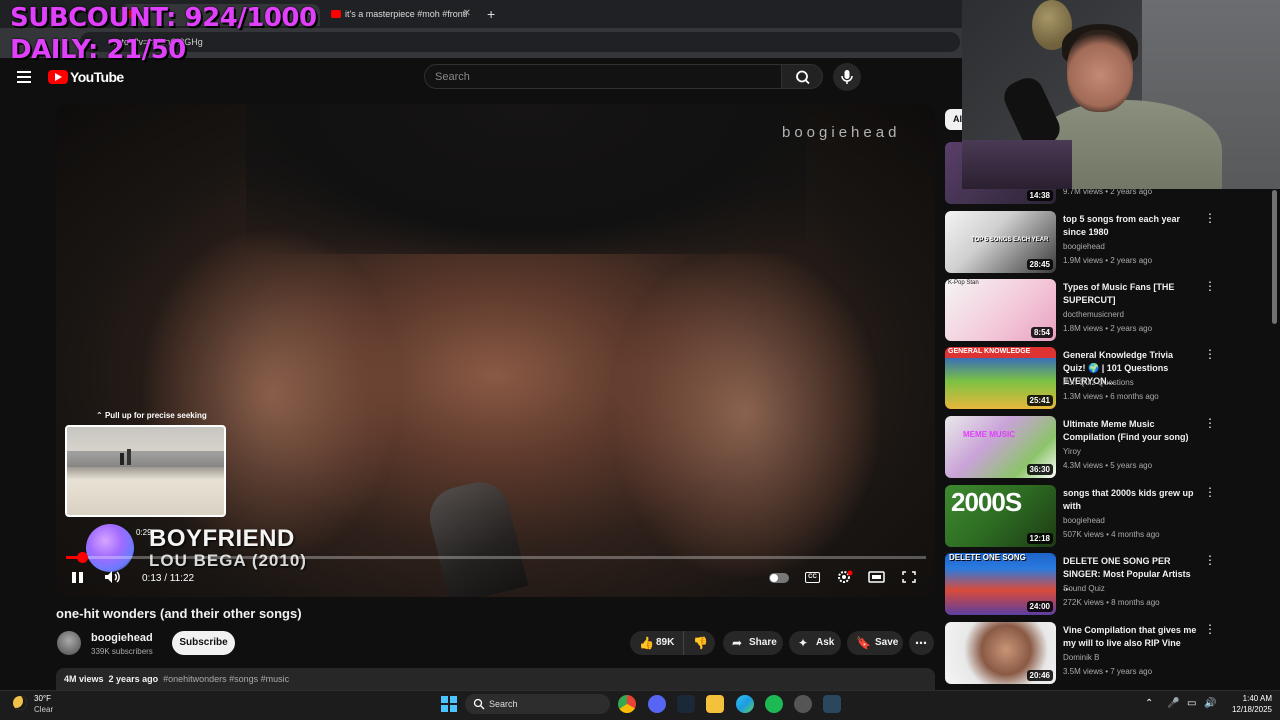  I want to click on windows-taskbar, so click(640, 705).